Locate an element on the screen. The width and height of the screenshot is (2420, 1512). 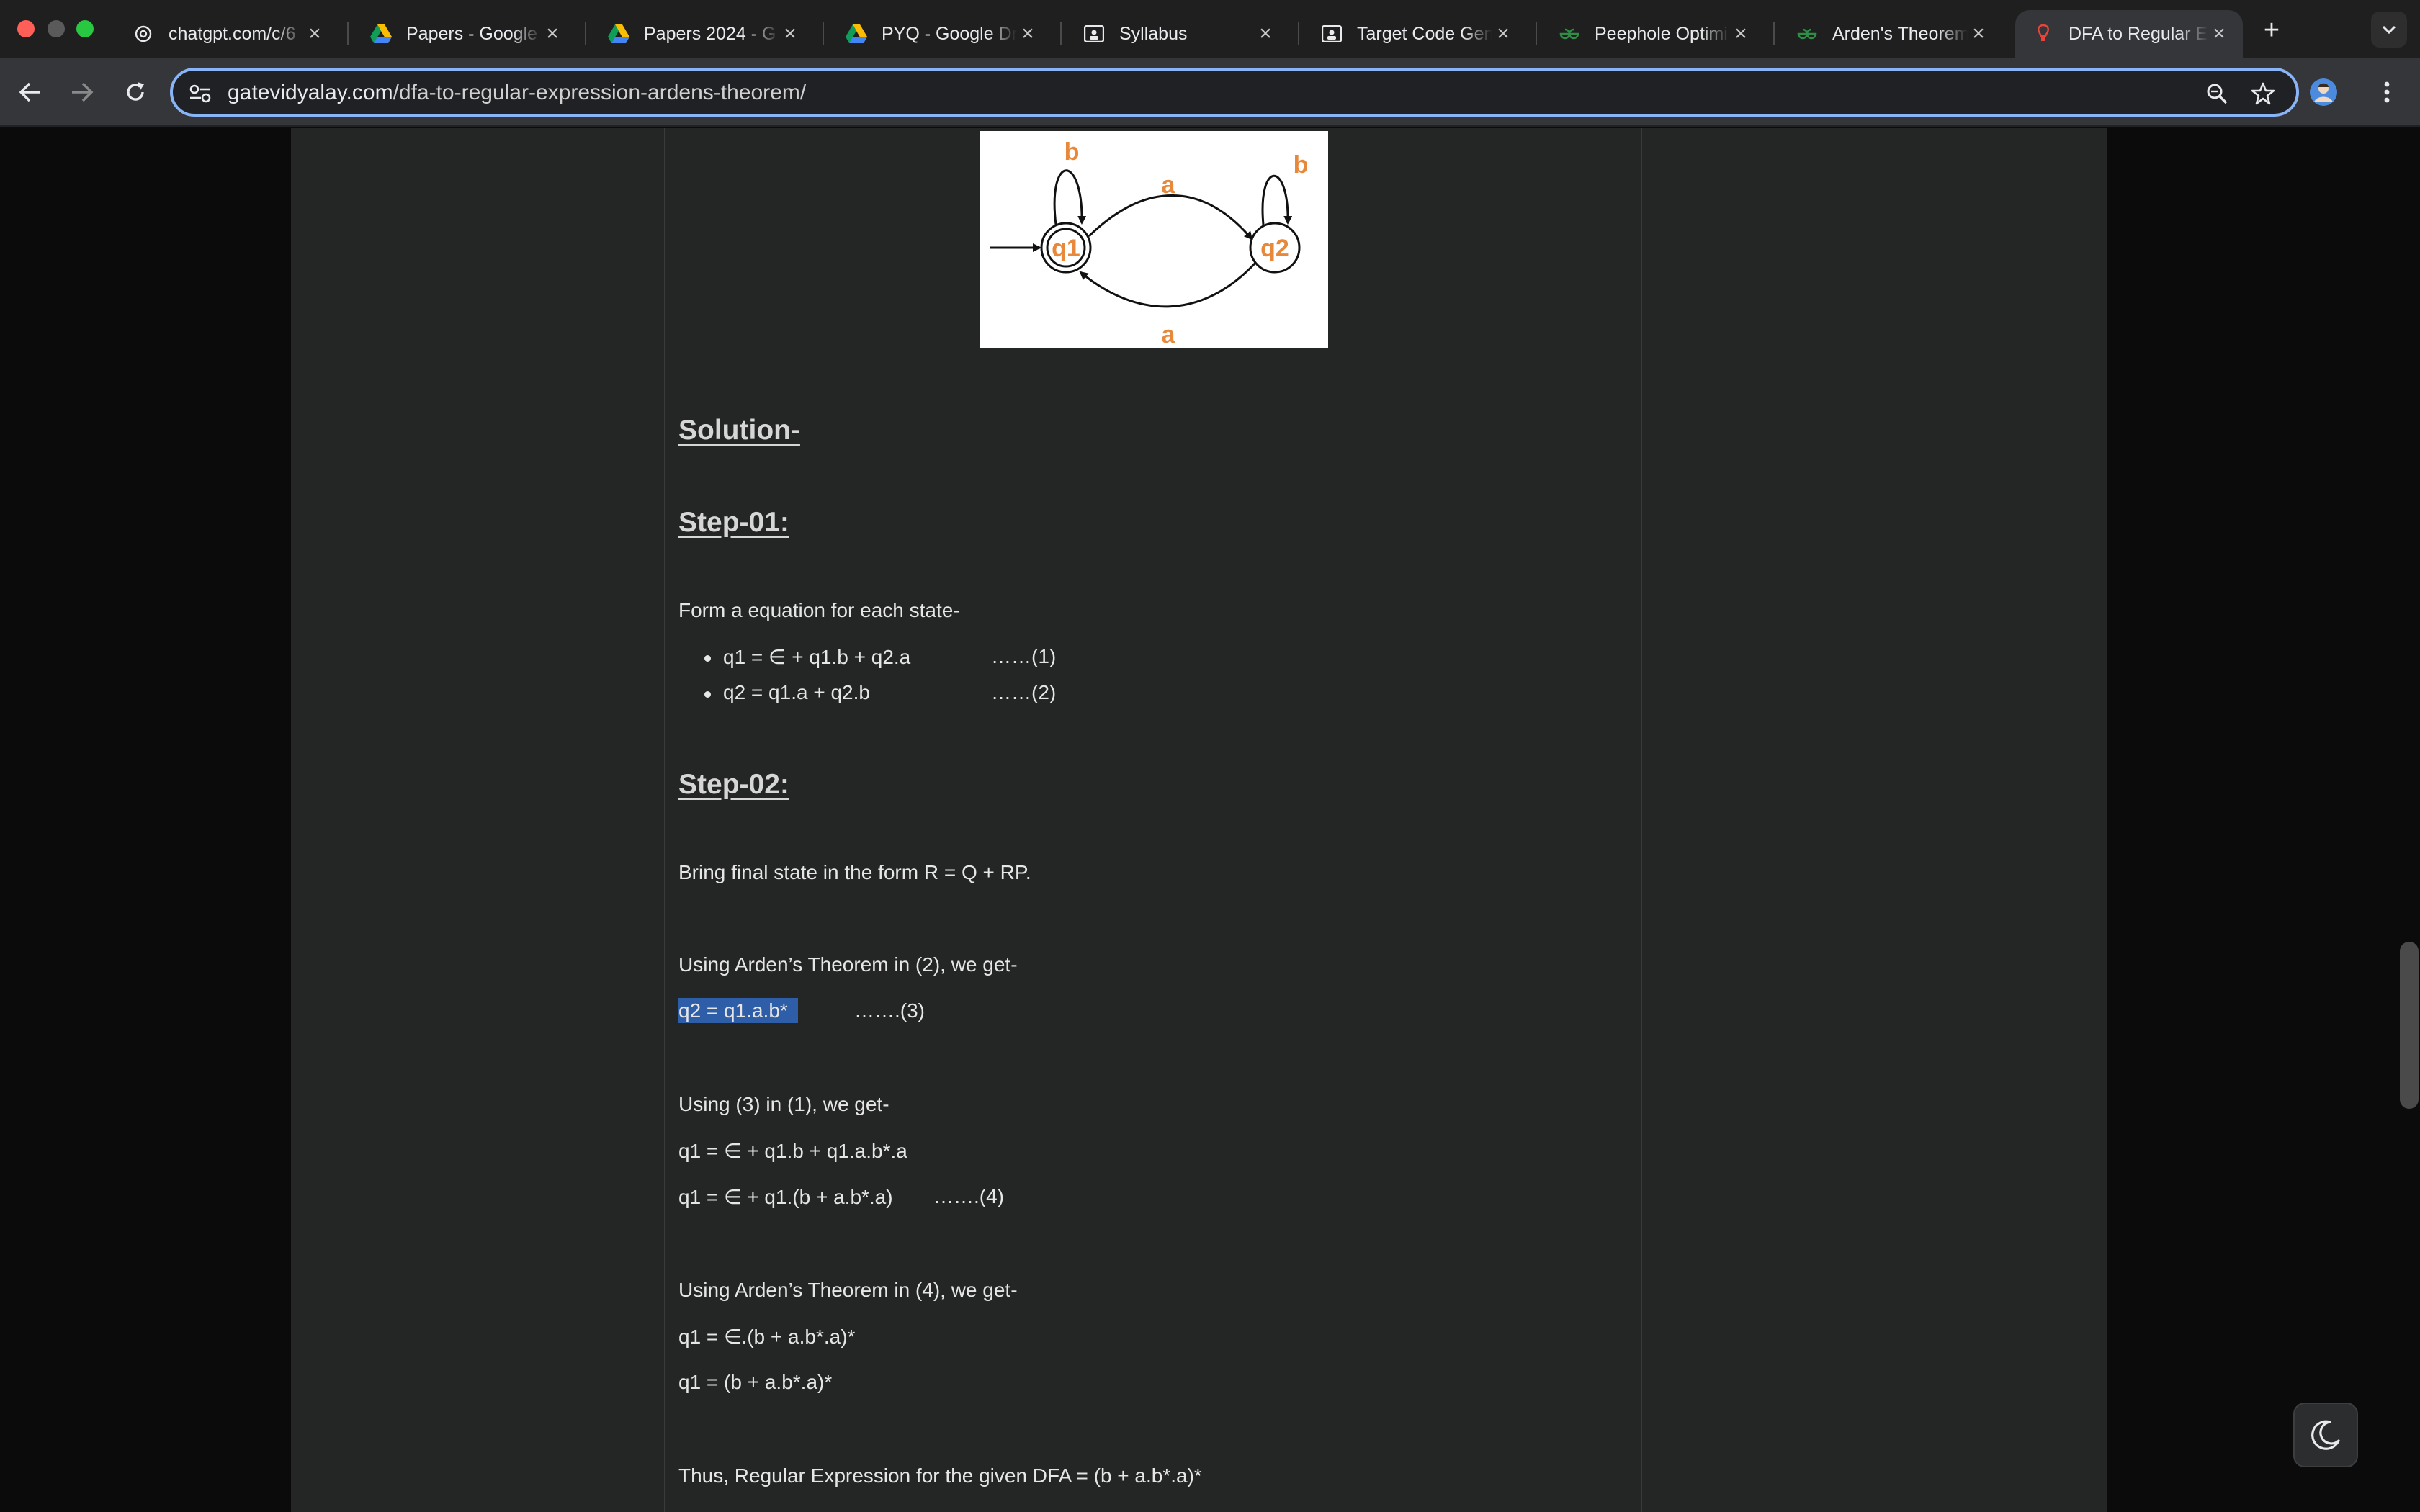
new-tab-button: + is located at coordinates (2271, 30).